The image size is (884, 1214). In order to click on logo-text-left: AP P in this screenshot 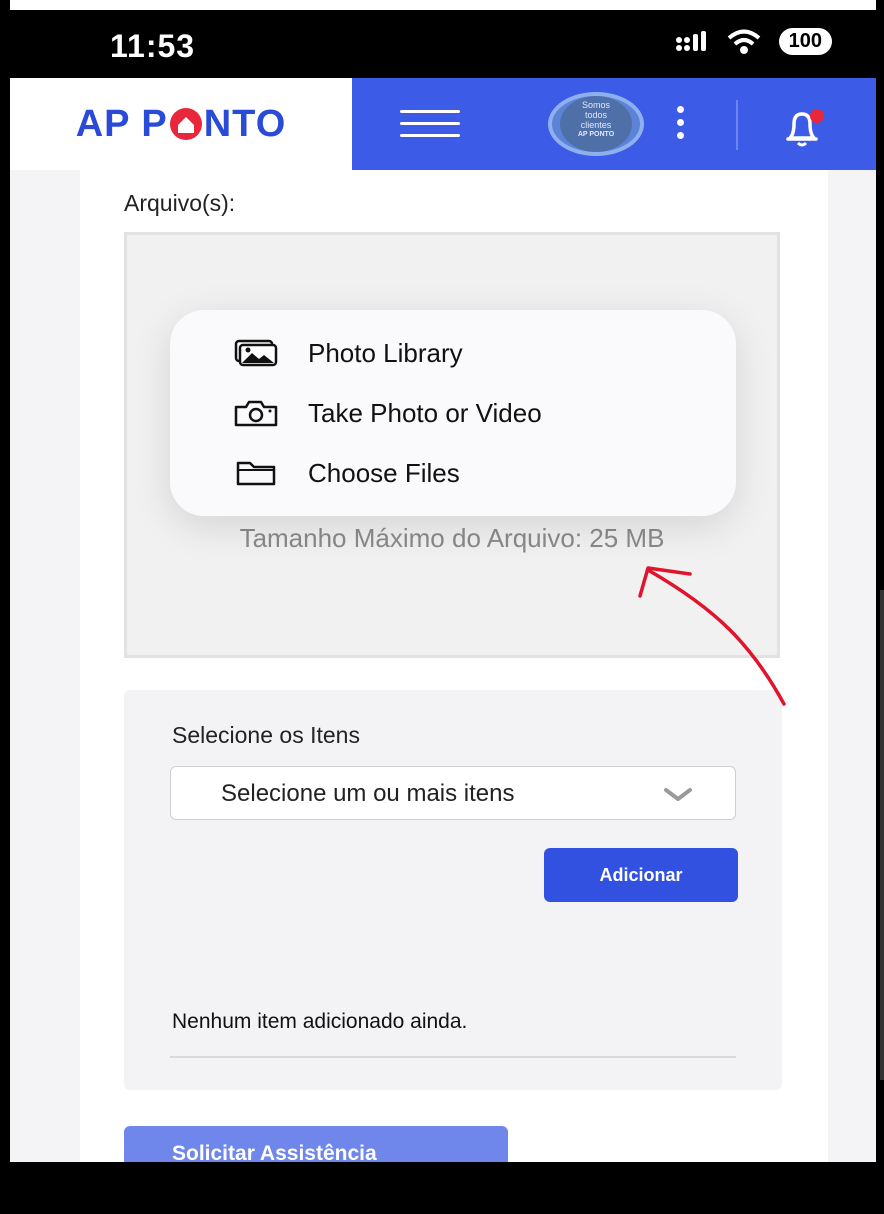, I will do `click(121, 123)`.